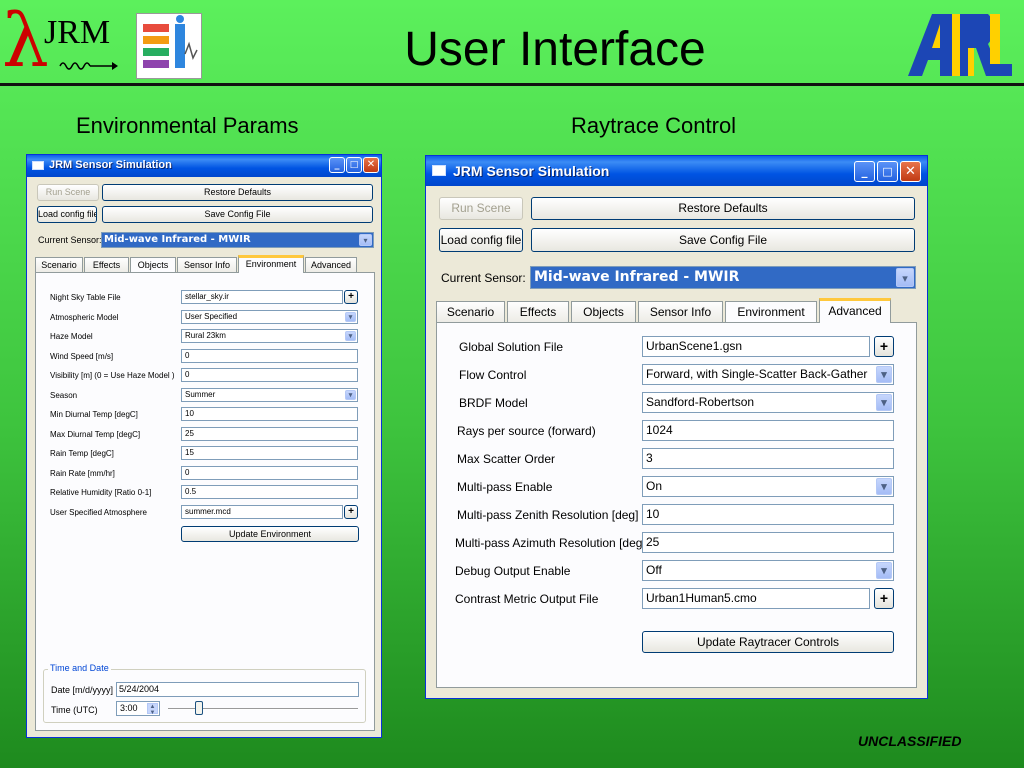  What do you see at coordinates (505, 487) in the screenshot?
I see `field-label-multi-pass-enable: Multi-pass Enable` at bounding box center [505, 487].